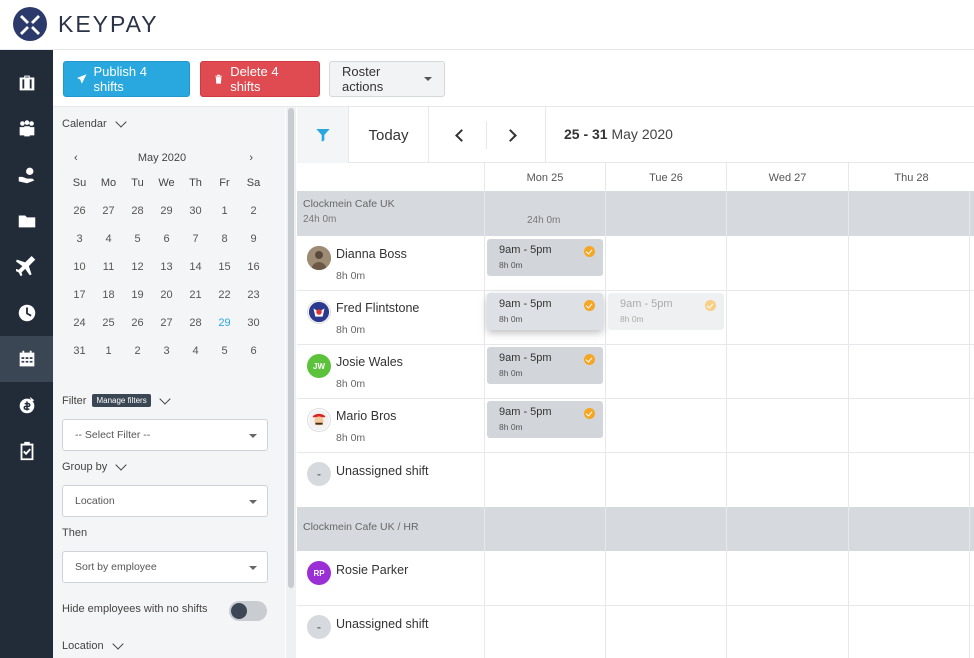 The width and height of the screenshot is (974, 658). I want to click on nav-item-timesheets, so click(26, 313).